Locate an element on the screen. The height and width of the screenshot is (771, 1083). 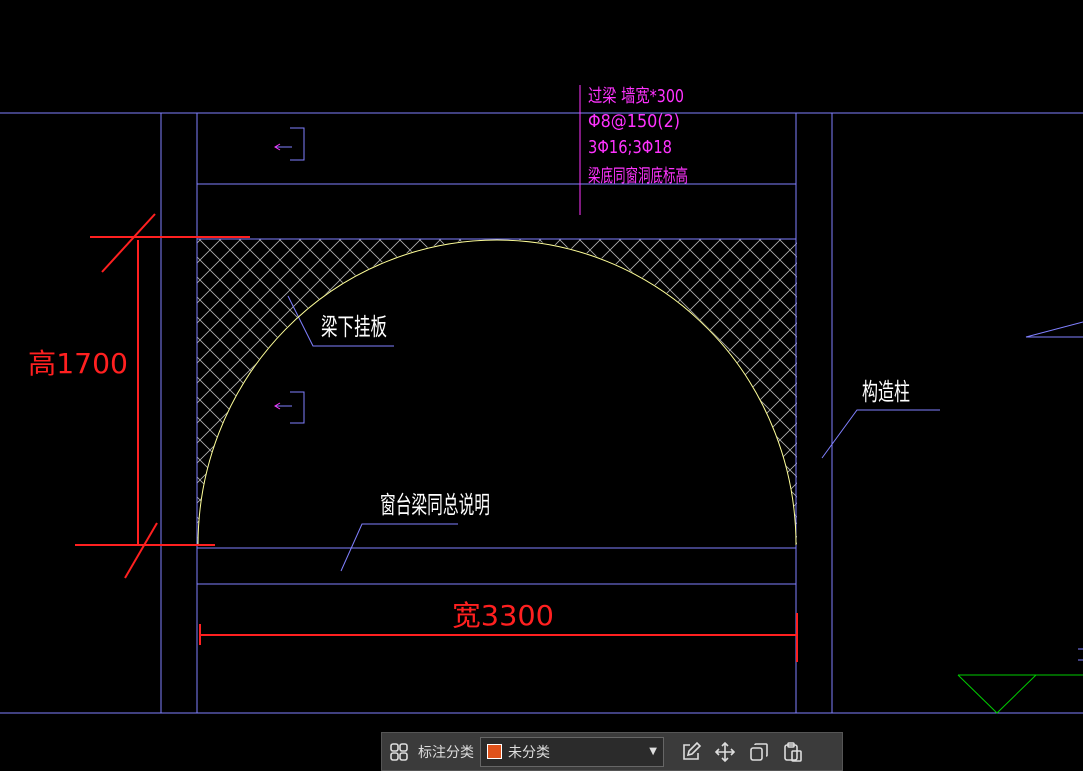
paste-icon is located at coordinates (793, 751).